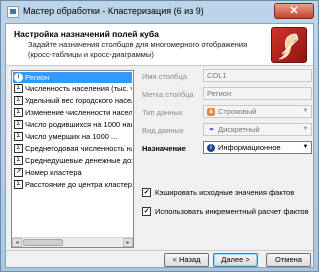 The image size is (320, 272). I want to click on cache-facts-label: Кэшировать исходные значения фактов, so click(225, 192).